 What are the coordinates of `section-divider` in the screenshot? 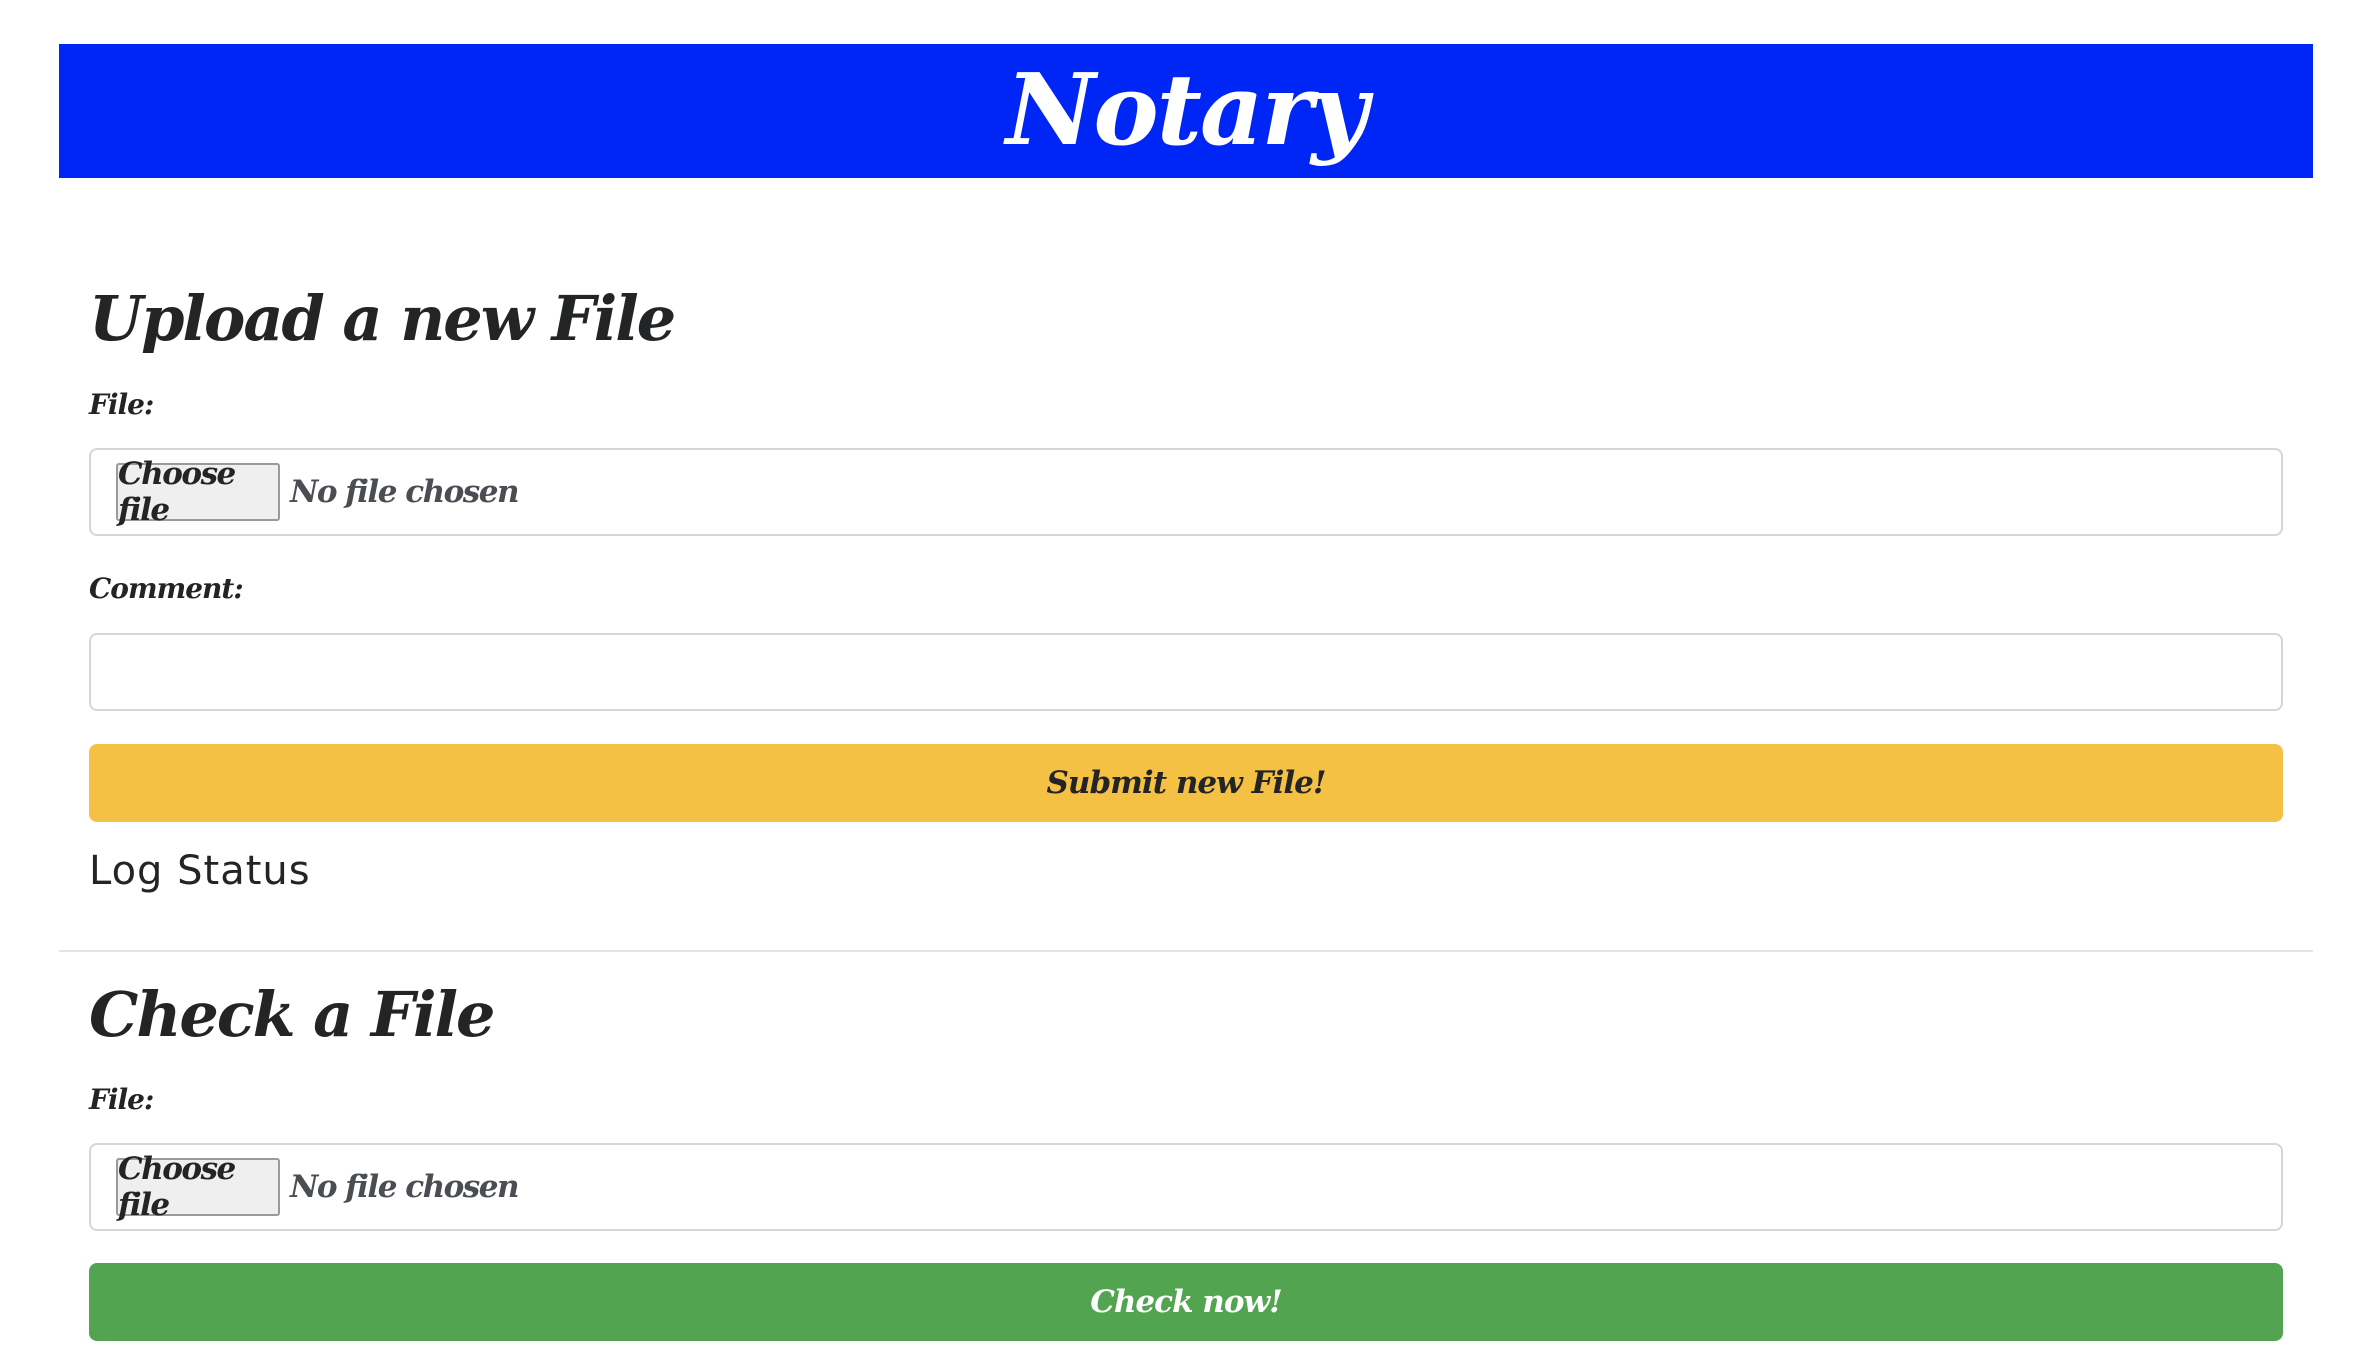 It's located at (1186, 951).